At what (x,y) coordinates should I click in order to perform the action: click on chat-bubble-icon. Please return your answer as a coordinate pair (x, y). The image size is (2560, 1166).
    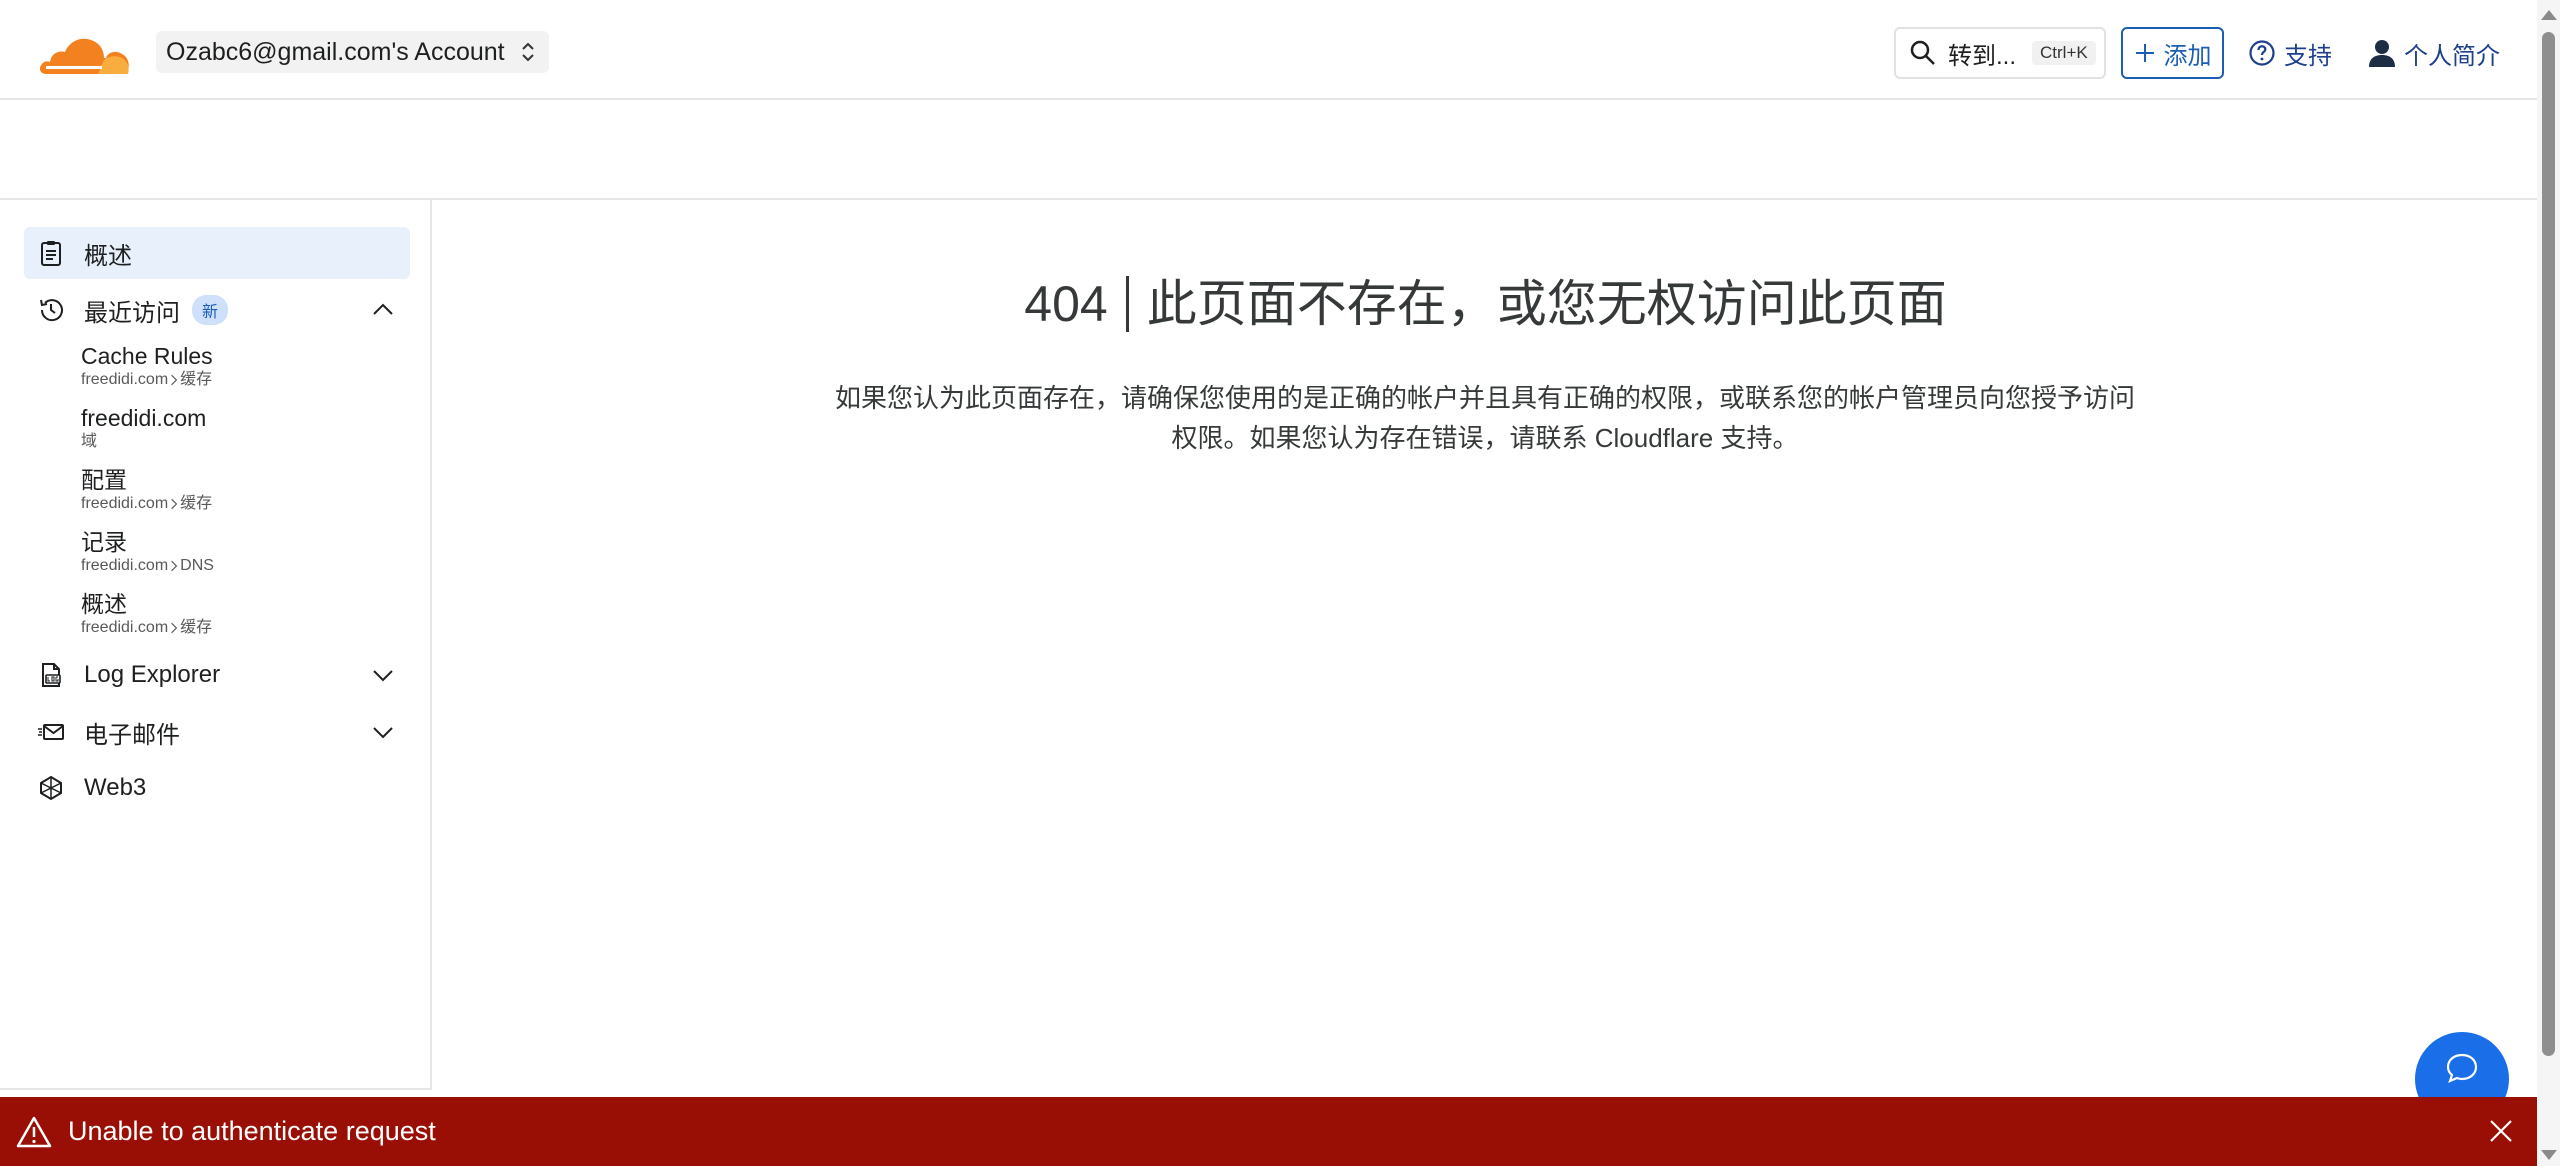
    Looking at the image, I should click on (2462, 1068).